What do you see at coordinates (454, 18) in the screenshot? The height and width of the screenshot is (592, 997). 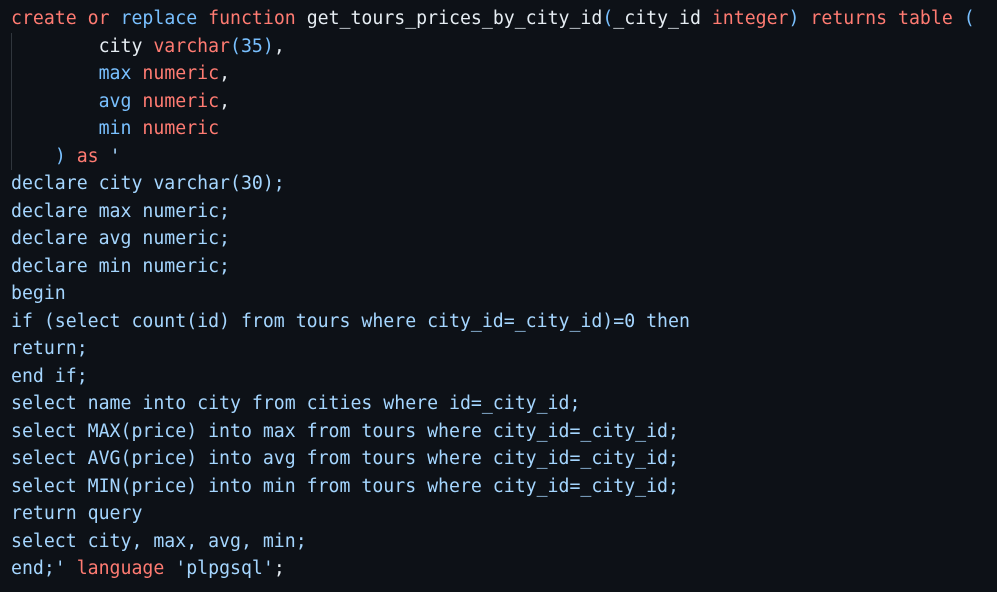 I see `code-token: get_tours_prices_by_city_id` at bounding box center [454, 18].